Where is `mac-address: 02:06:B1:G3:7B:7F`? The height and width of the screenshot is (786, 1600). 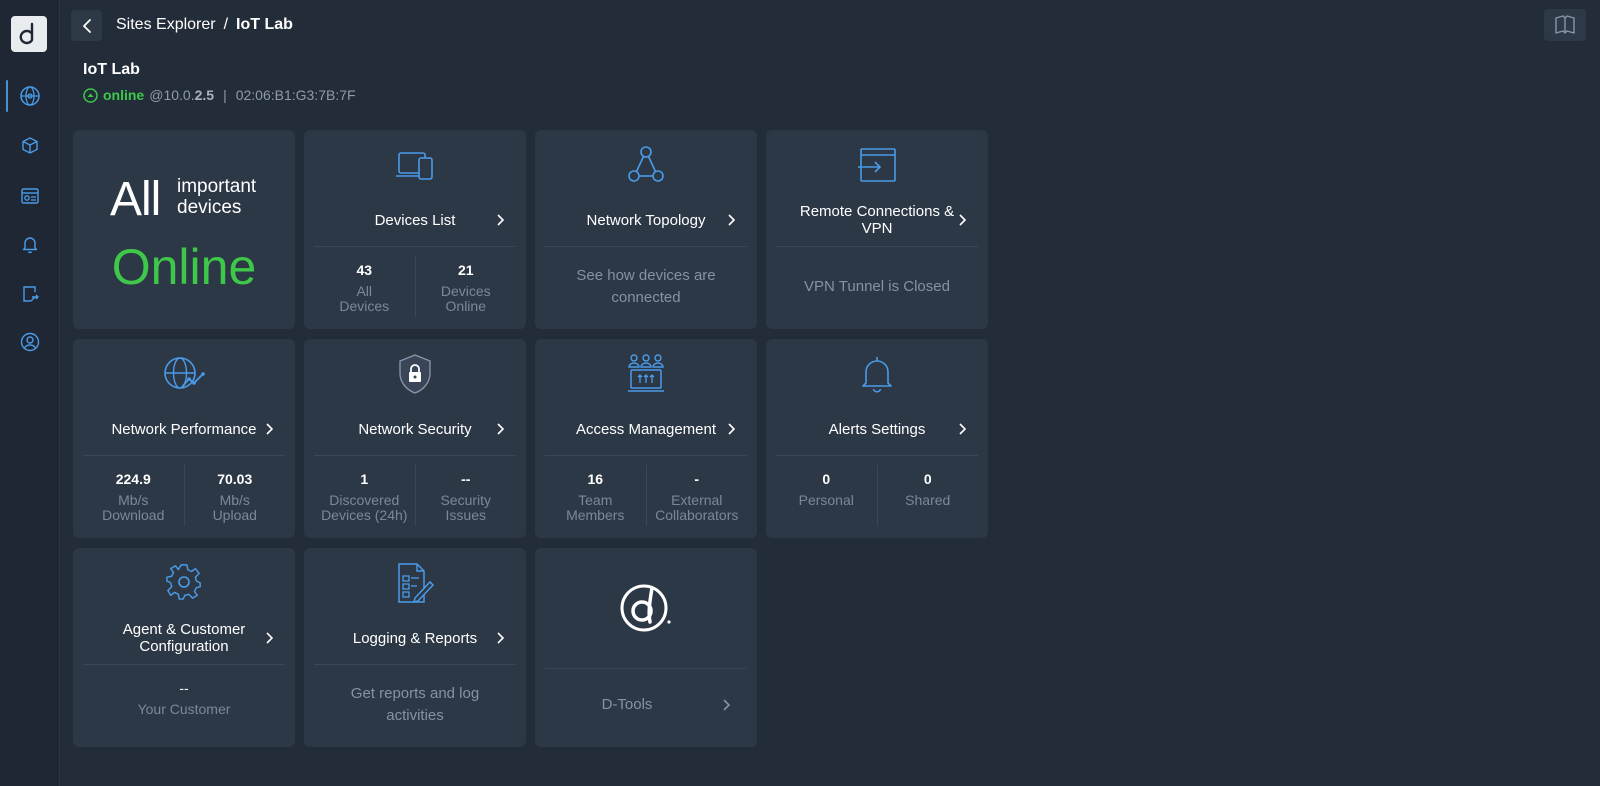 mac-address: 02:06:B1:G3:7B:7F is located at coordinates (295, 95).